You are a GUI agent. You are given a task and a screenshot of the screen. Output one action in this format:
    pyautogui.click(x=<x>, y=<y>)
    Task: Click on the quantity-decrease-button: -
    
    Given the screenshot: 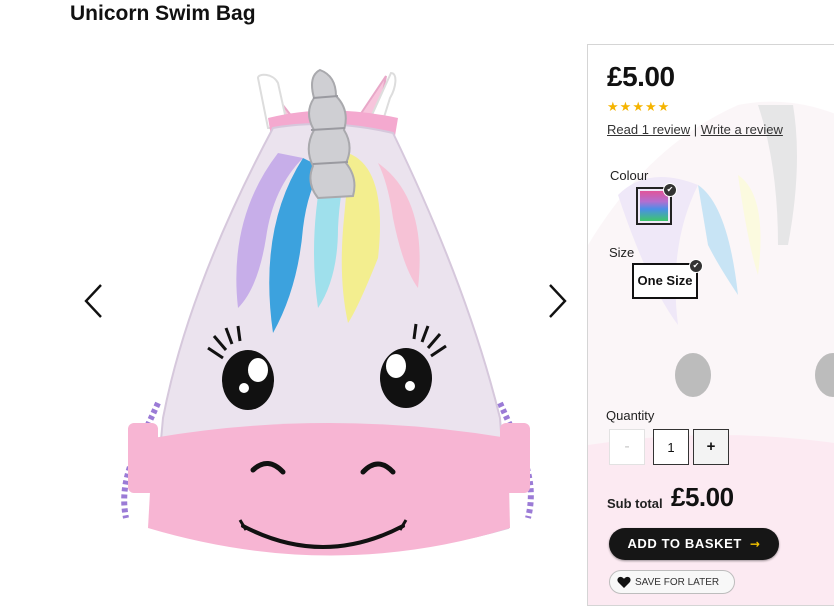 What is the action you would take?
    pyautogui.click(x=627, y=447)
    